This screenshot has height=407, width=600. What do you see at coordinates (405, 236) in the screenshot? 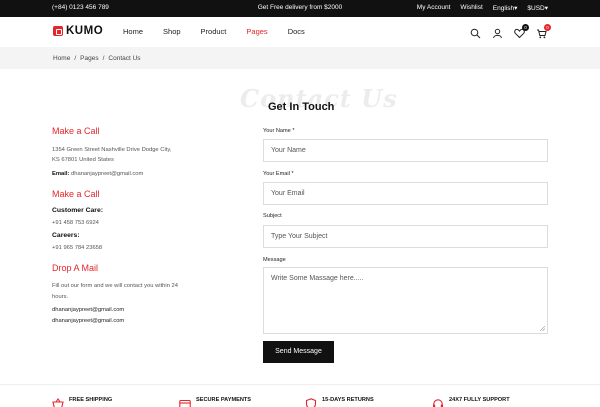
I see `subject-input: Type Your Subject` at bounding box center [405, 236].